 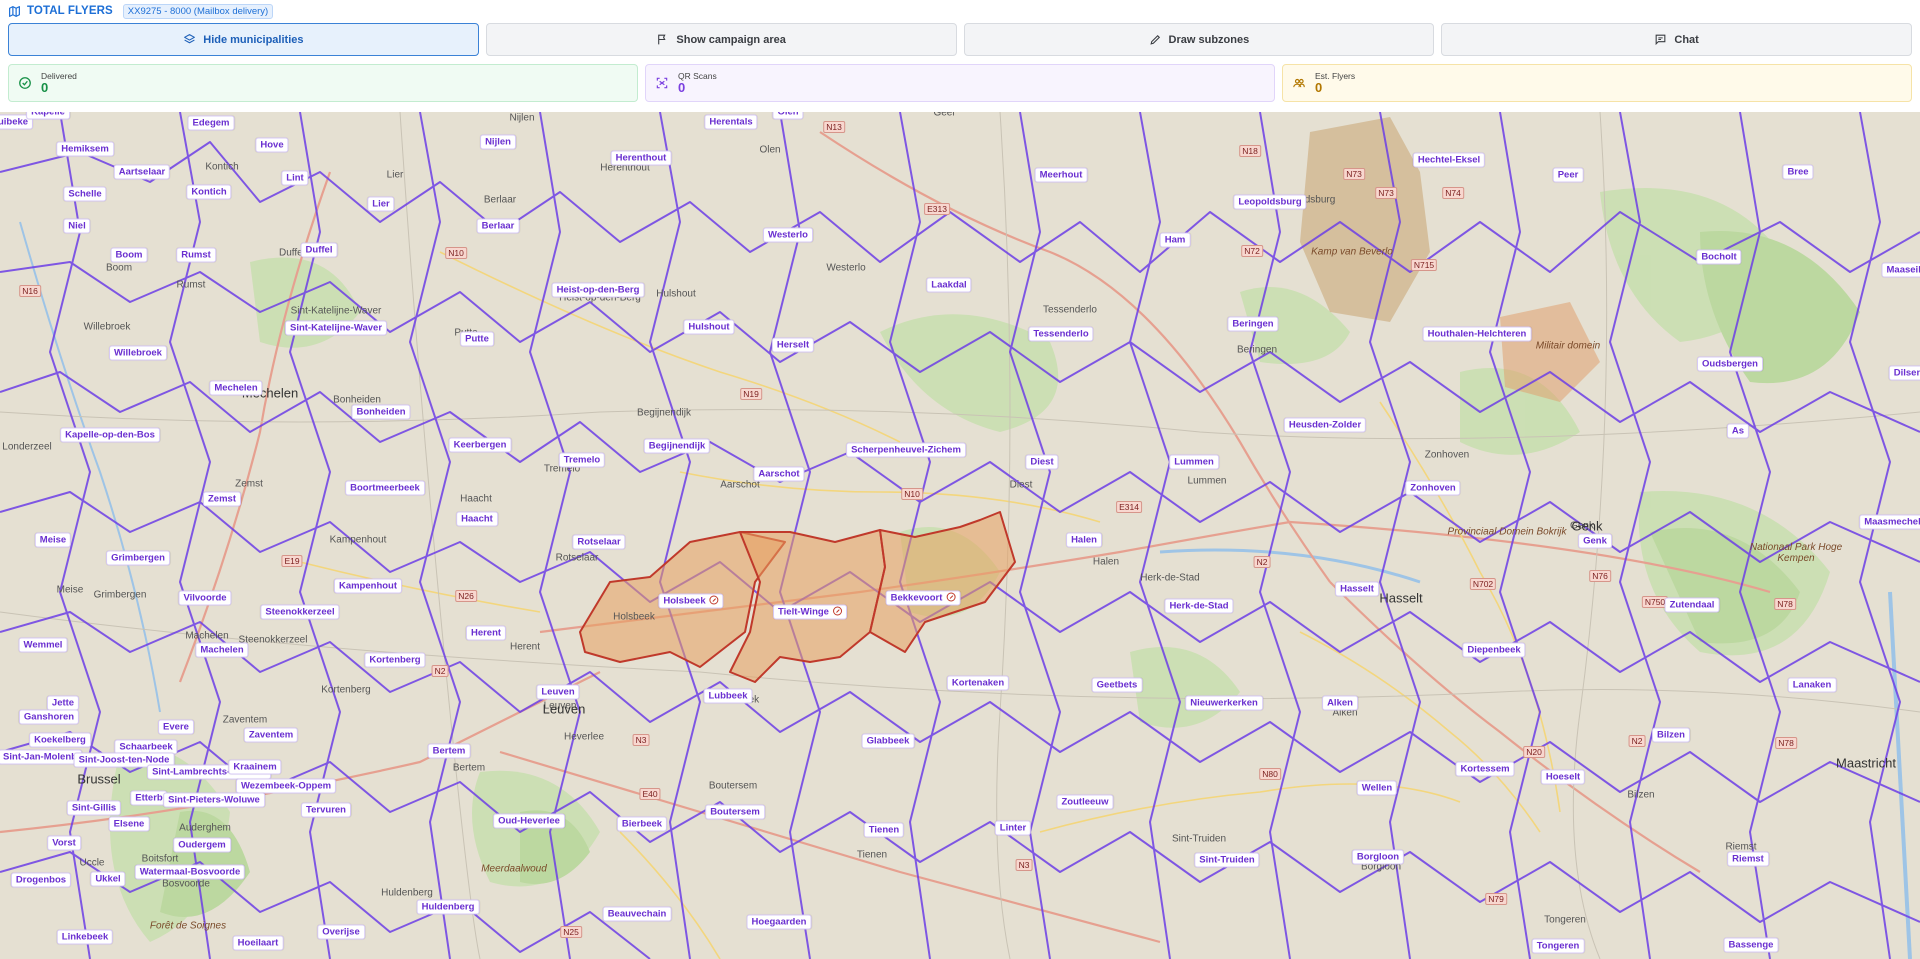 I want to click on municipality-label-bocholt: Bocholt, so click(x=1719, y=257).